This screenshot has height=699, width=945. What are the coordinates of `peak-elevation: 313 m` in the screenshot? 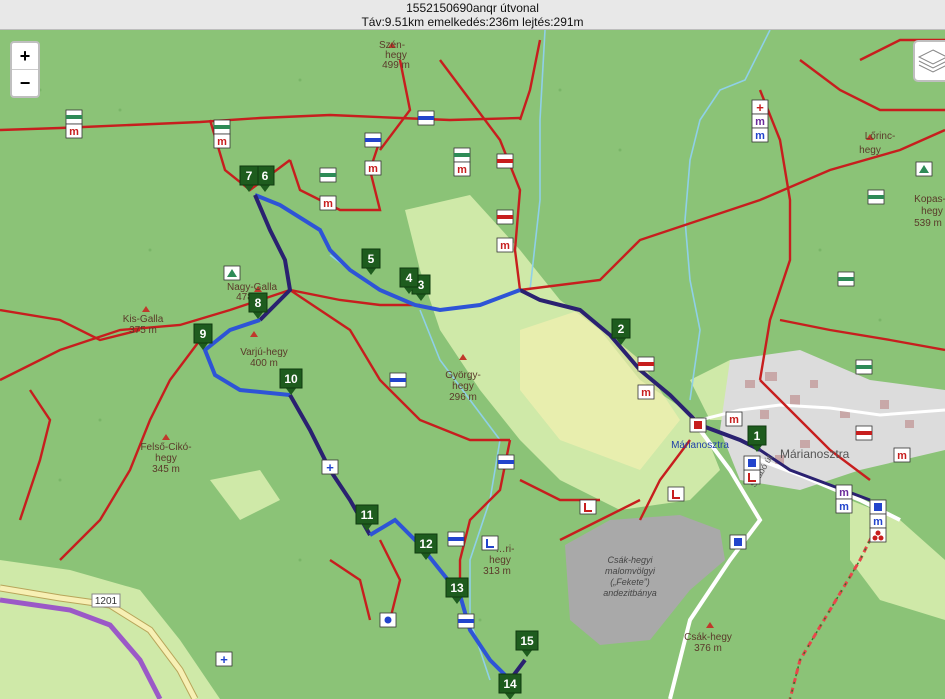 It's located at (497, 571).